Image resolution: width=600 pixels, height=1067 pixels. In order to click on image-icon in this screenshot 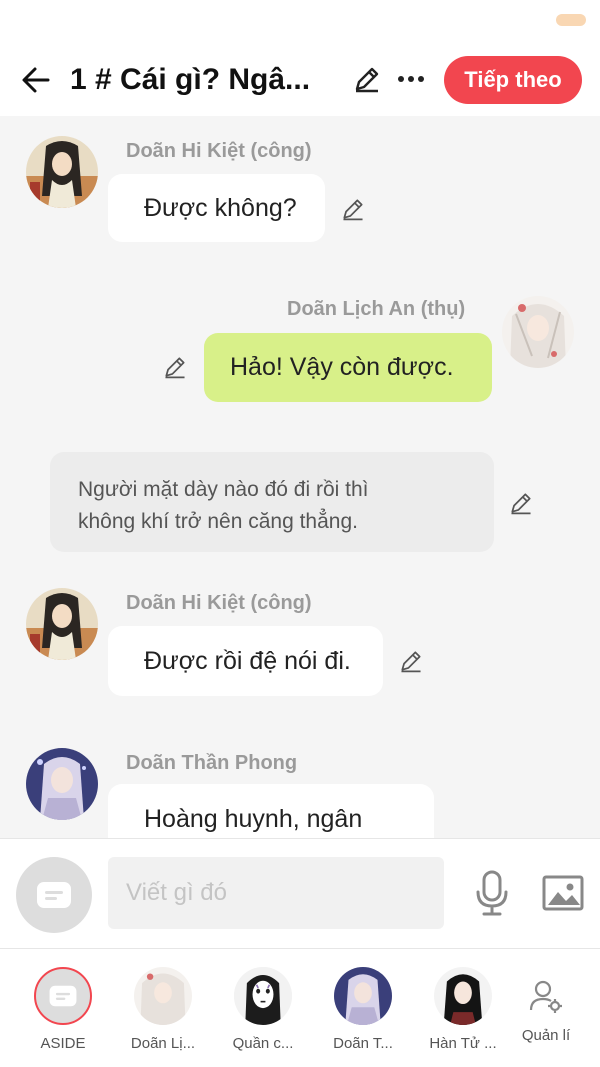, I will do `click(563, 893)`.